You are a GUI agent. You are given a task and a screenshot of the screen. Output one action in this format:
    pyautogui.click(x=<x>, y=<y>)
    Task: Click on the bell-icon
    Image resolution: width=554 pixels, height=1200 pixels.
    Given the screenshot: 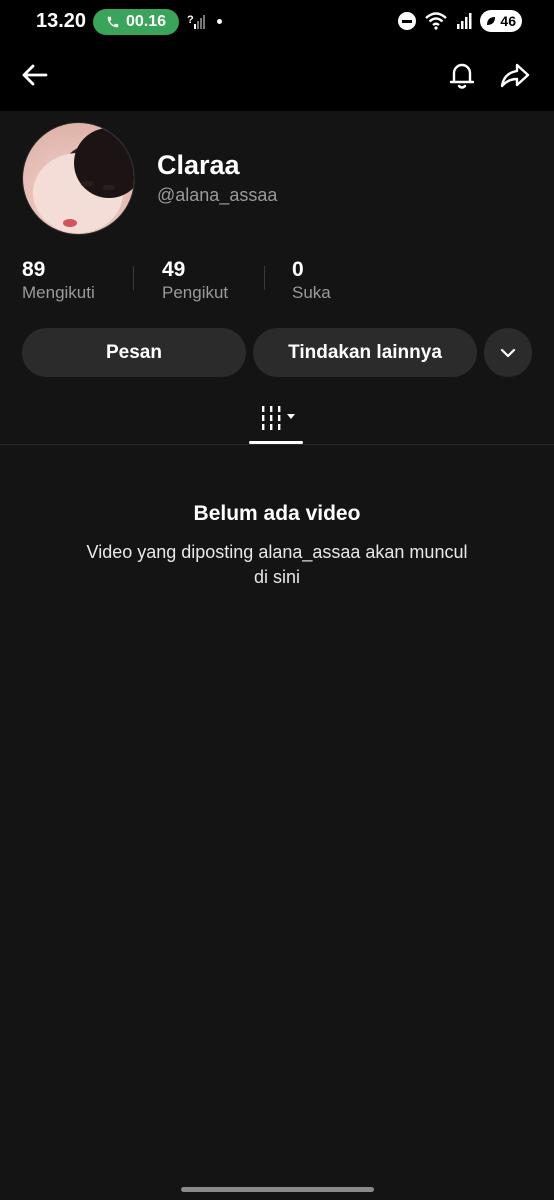 What is the action you would take?
    pyautogui.click(x=462, y=76)
    